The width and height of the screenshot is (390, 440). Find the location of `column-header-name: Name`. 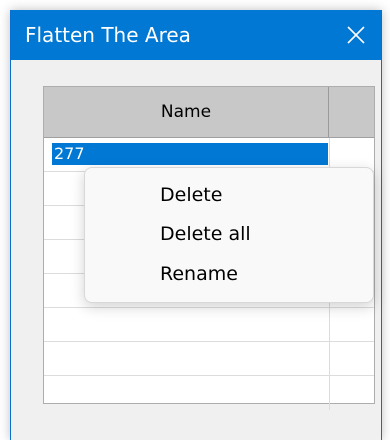

column-header-name: Name is located at coordinates (186, 112).